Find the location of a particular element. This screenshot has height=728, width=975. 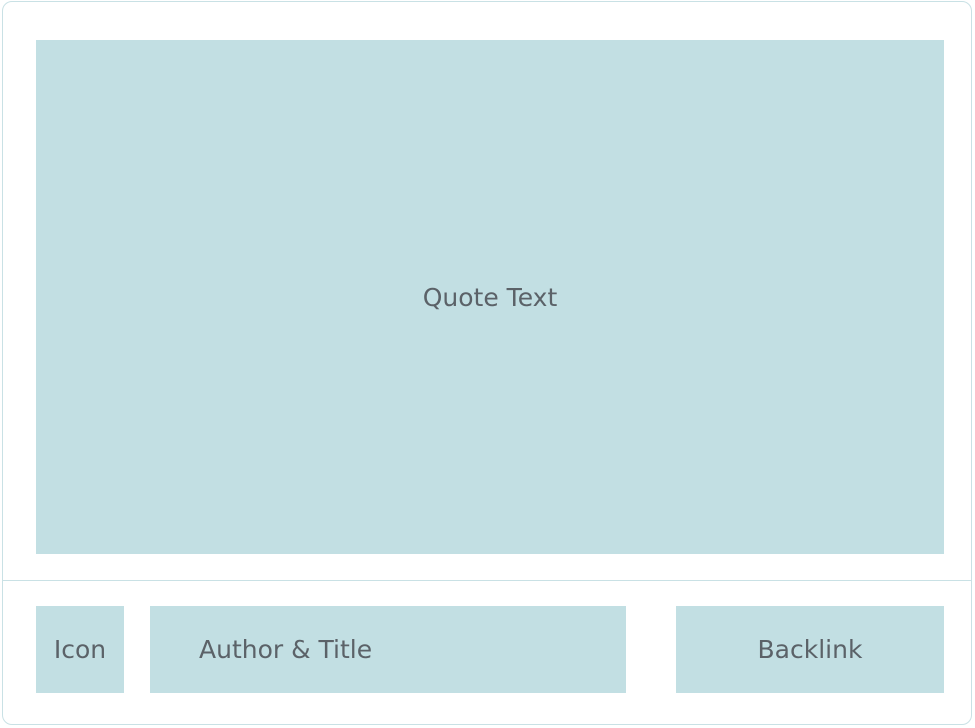

author-title-label: Author & Title is located at coordinates (286, 649).